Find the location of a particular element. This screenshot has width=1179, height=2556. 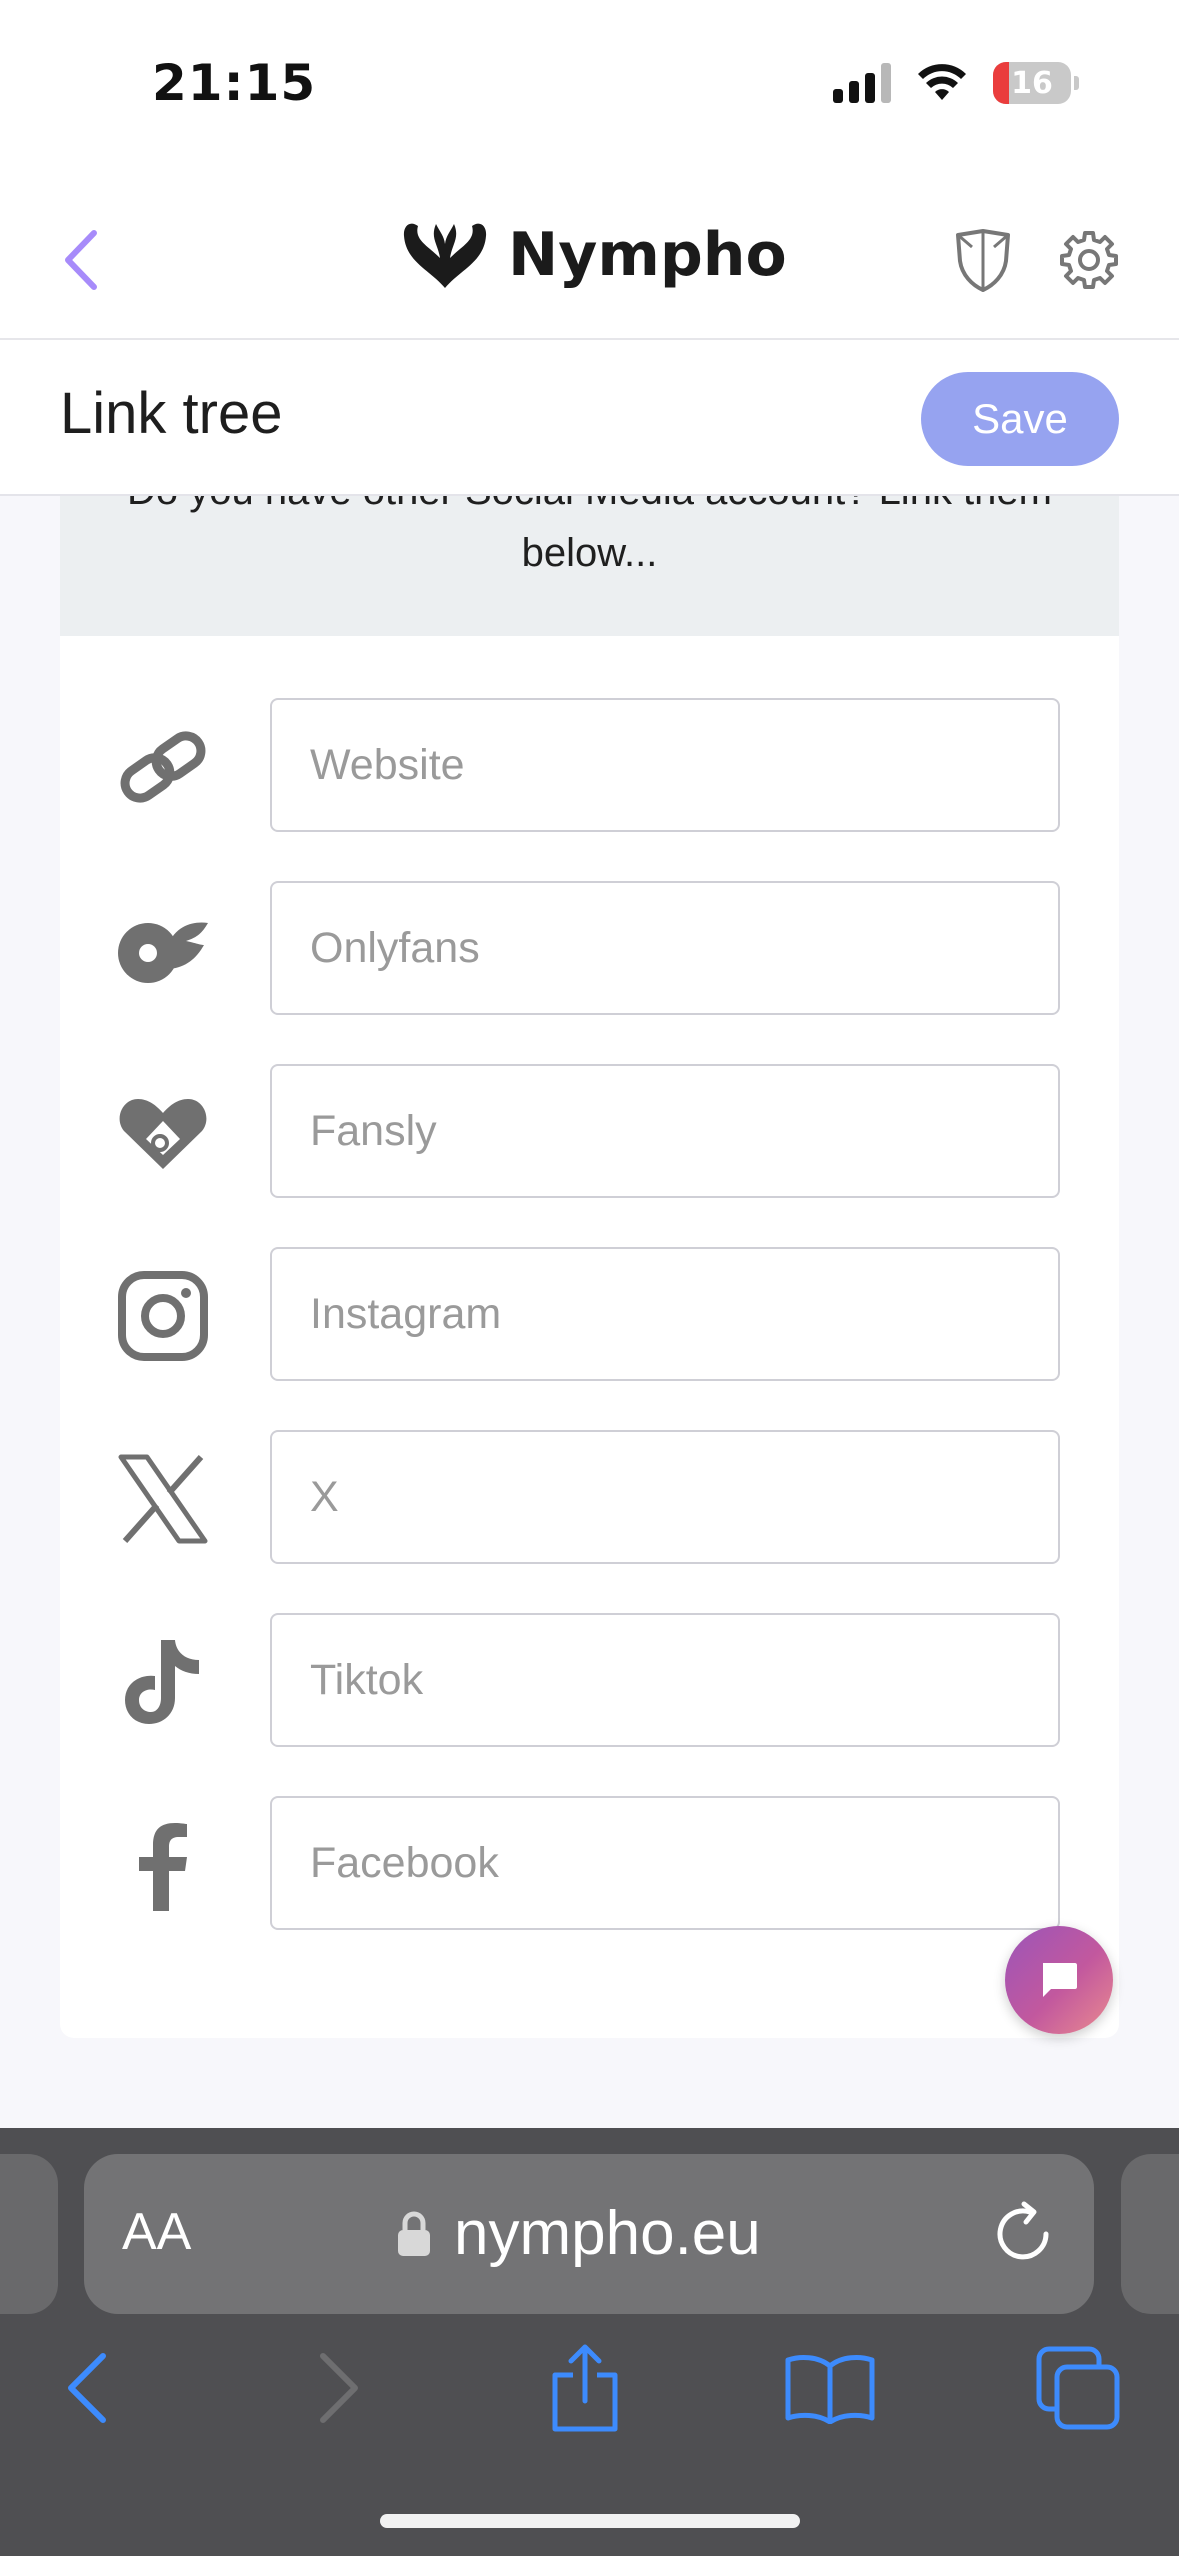

fansly-input is located at coordinates (665, 1131).